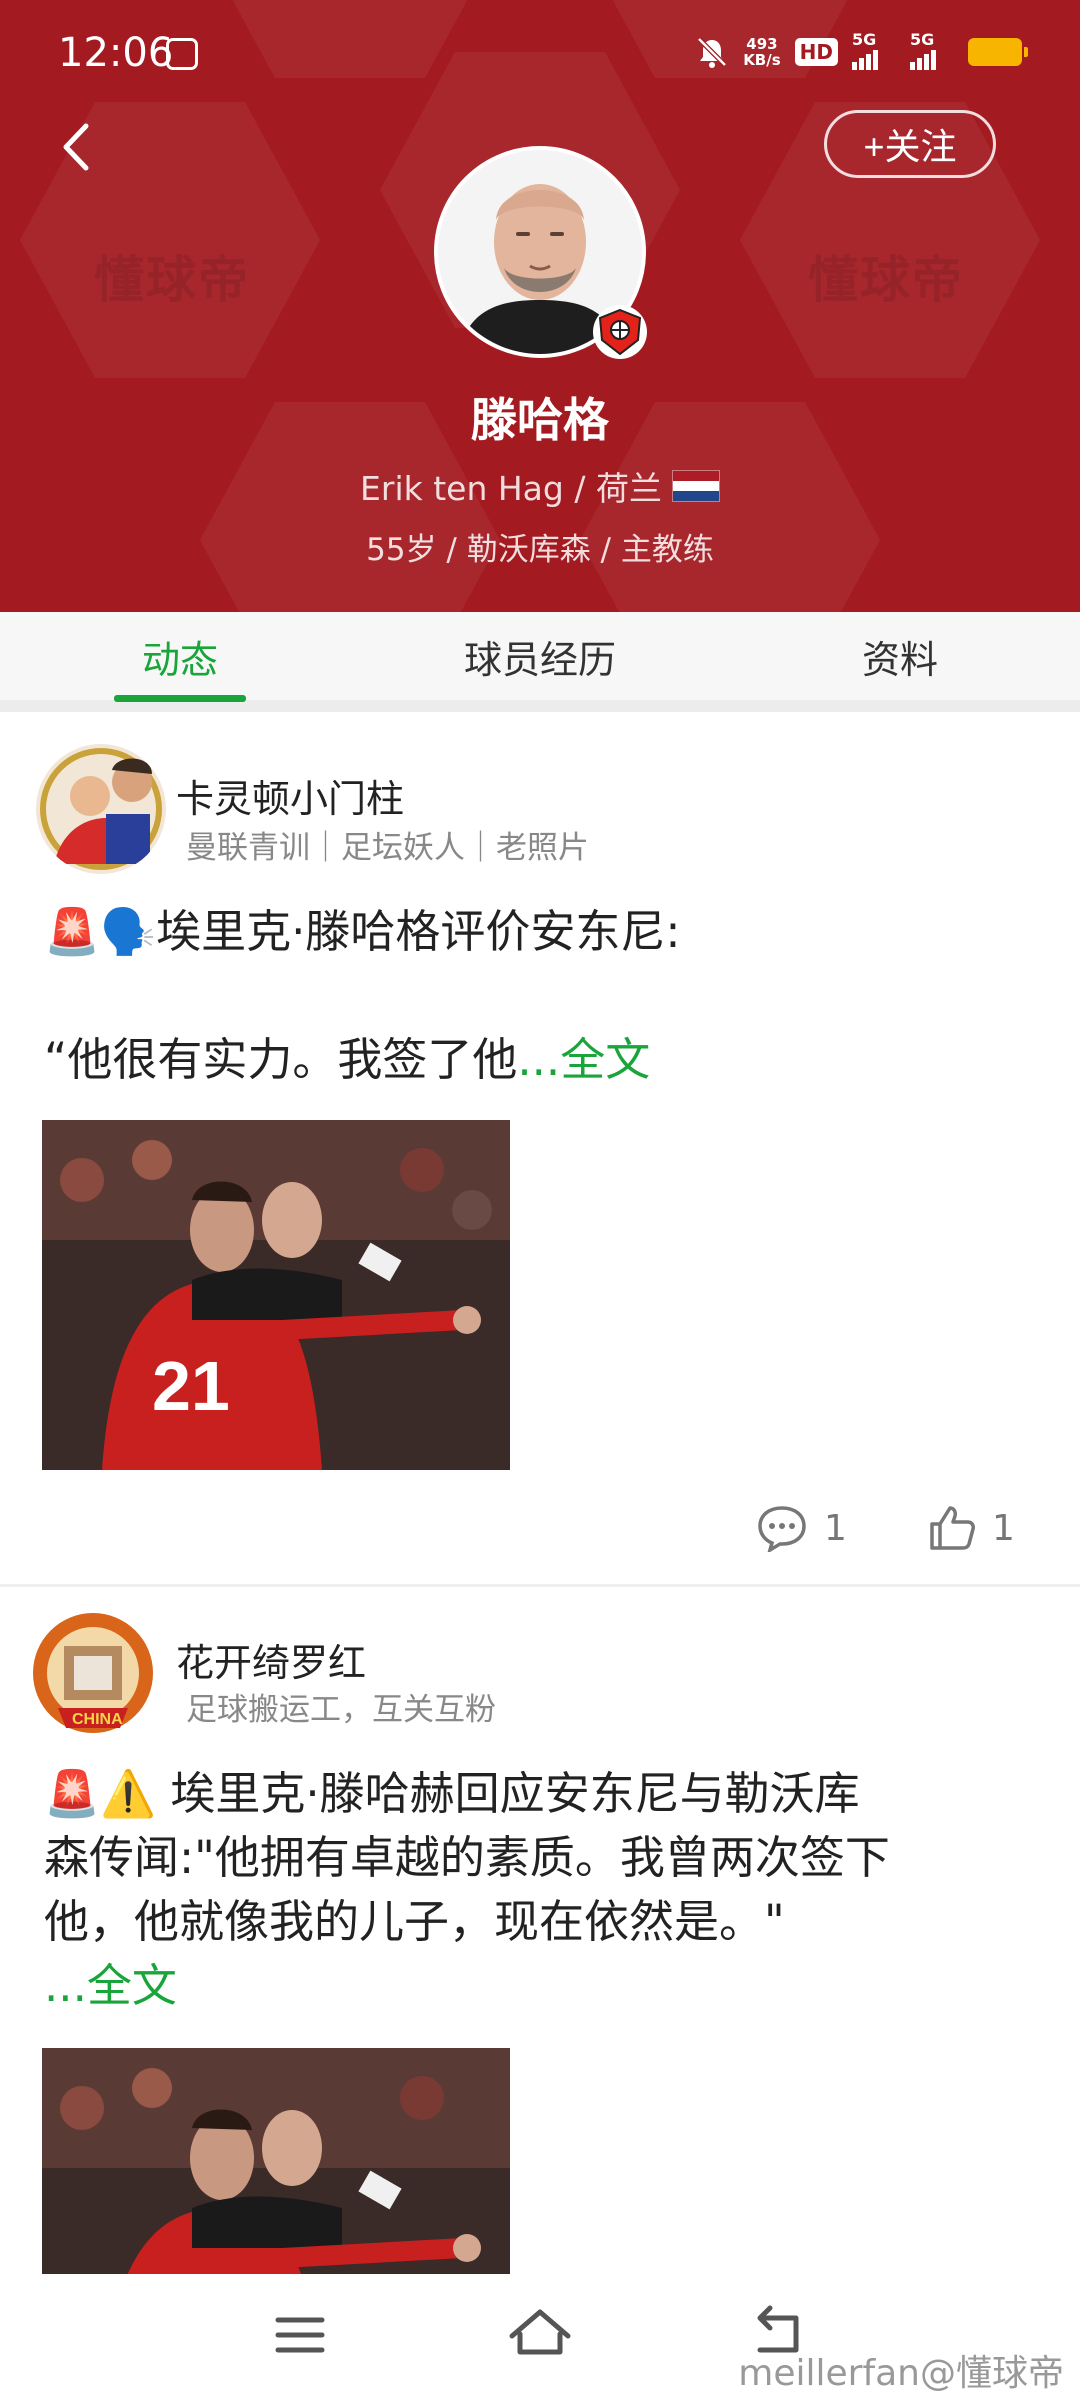  I want to click on tab-info: 资料, so click(900, 656).